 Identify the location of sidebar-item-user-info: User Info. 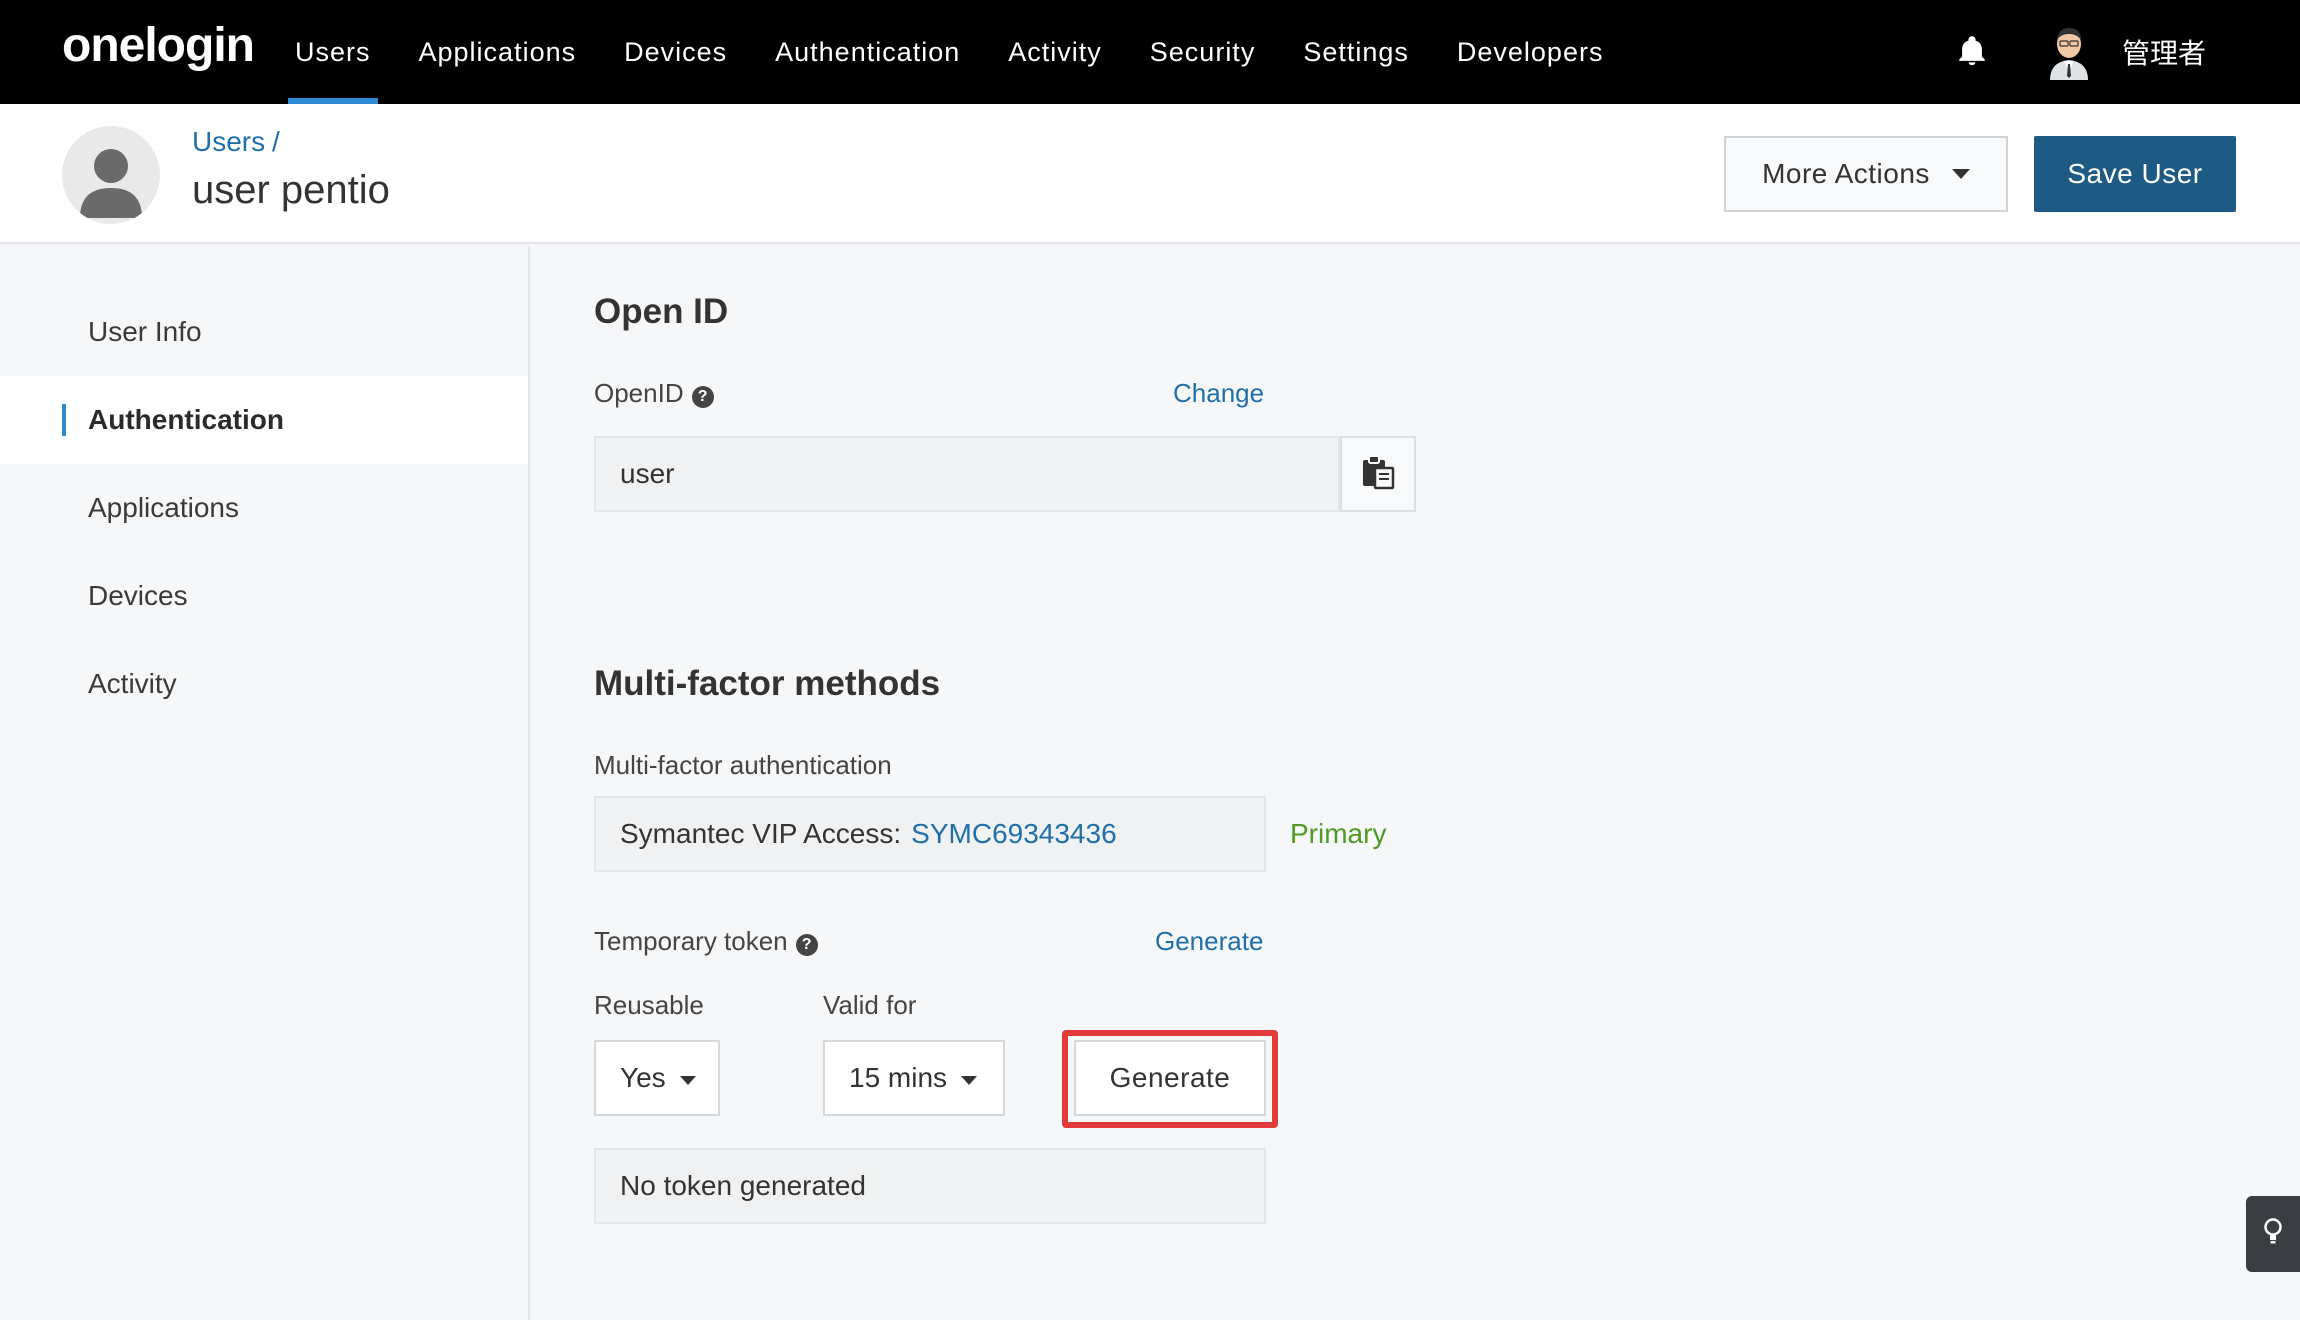
(264, 332).